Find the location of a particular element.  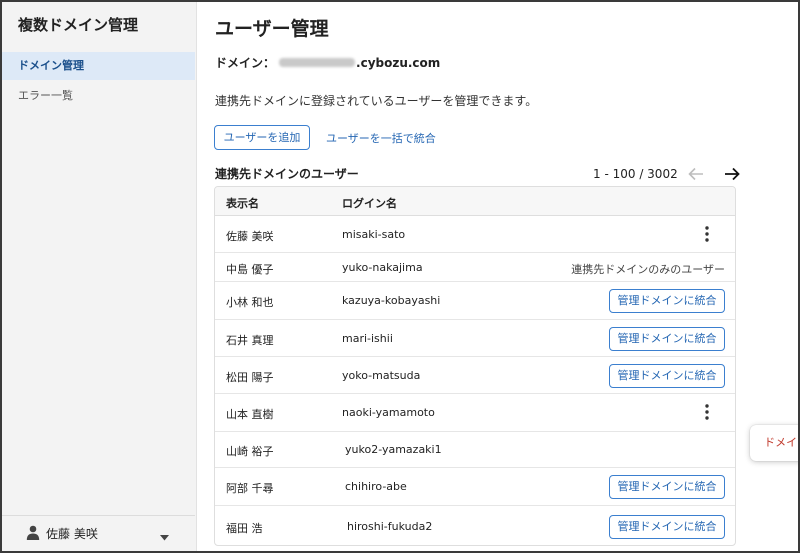

caret-down-icon is located at coordinates (164, 537).